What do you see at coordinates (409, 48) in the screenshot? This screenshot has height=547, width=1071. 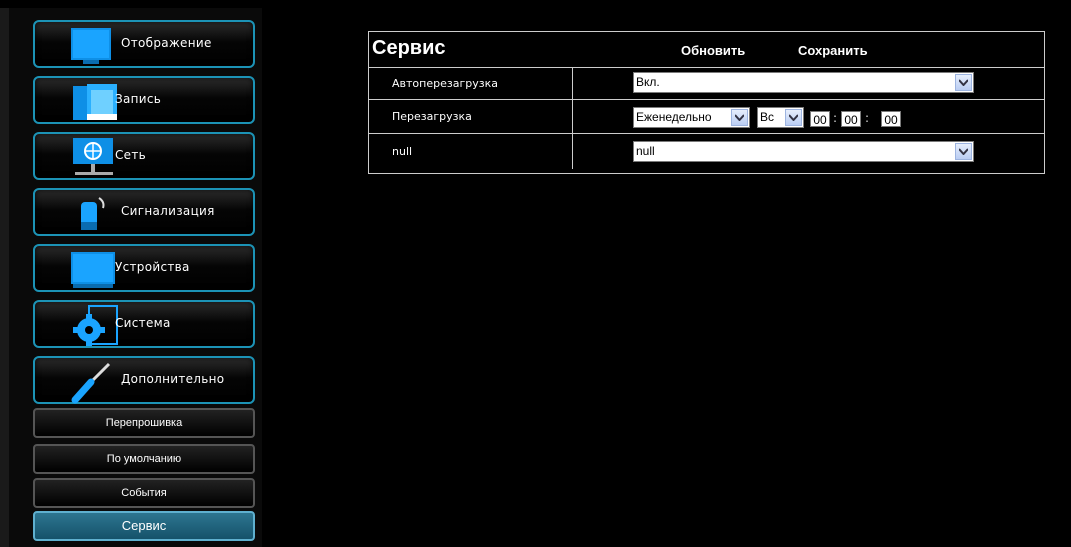 I see `page-title: Сервис` at bounding box center [409, 48].